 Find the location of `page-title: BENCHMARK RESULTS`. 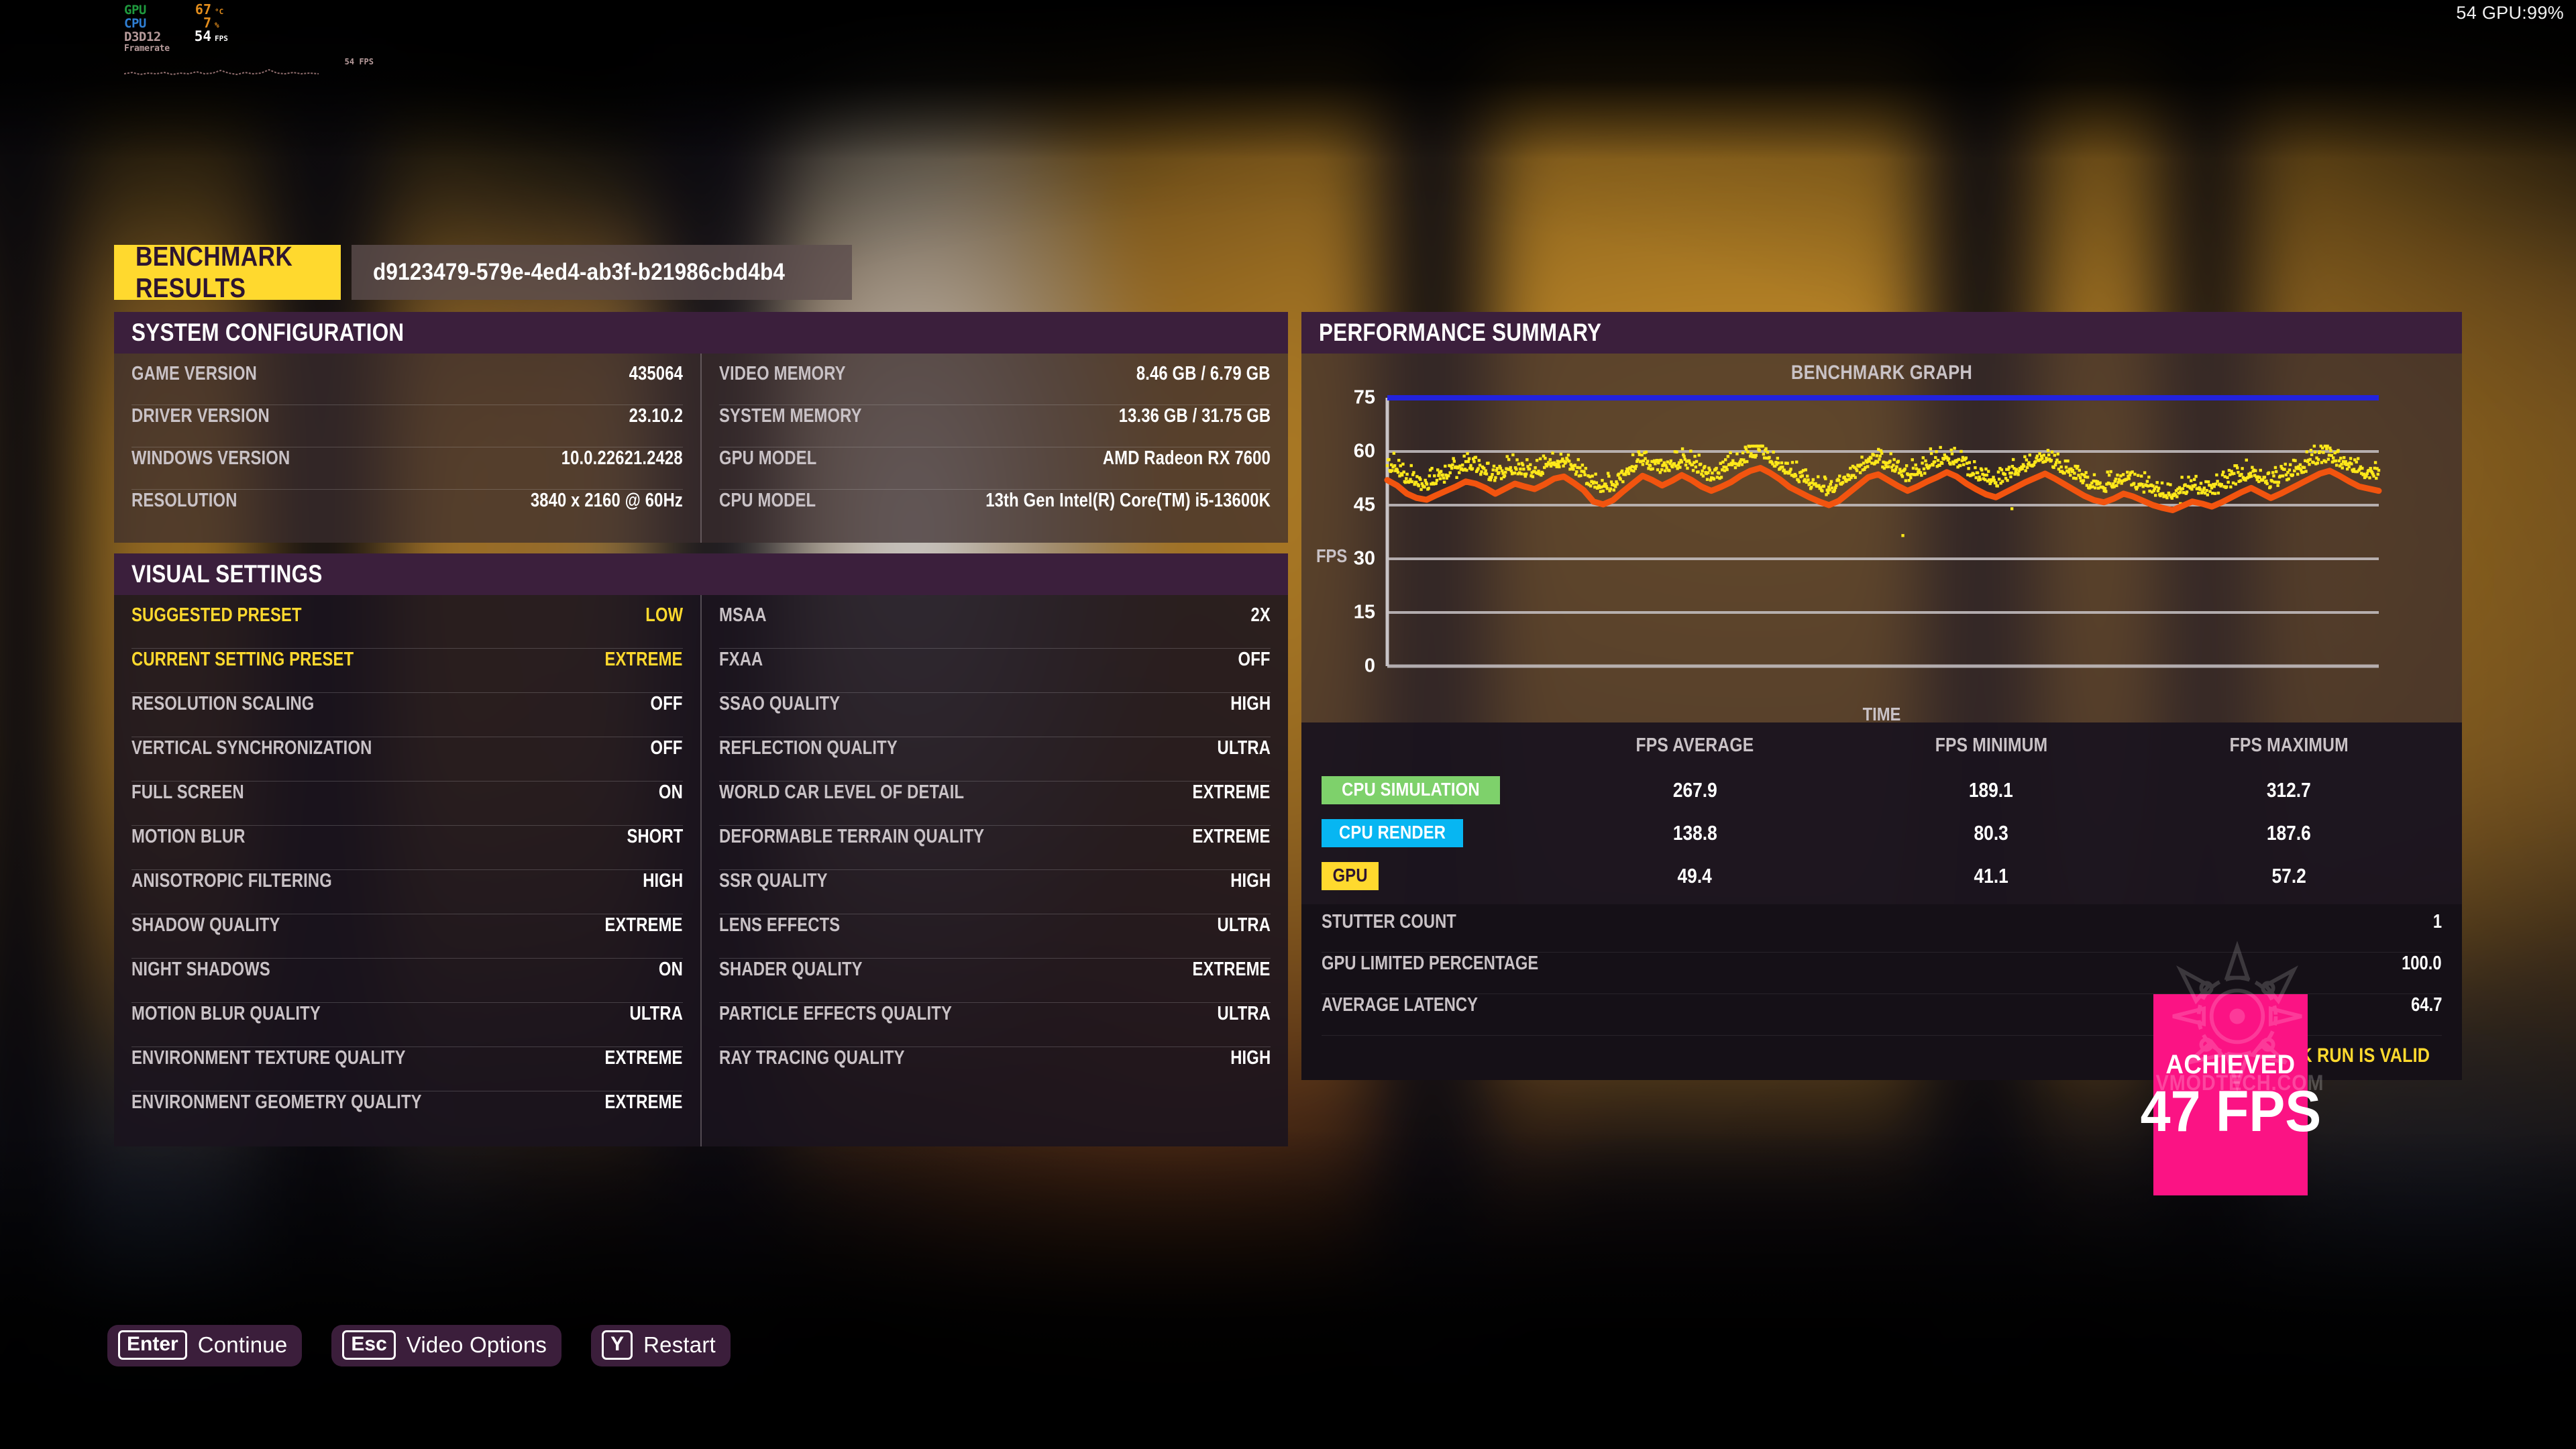

page-title: BENCHMARK RESULTS is located at coordinates (214, 272).